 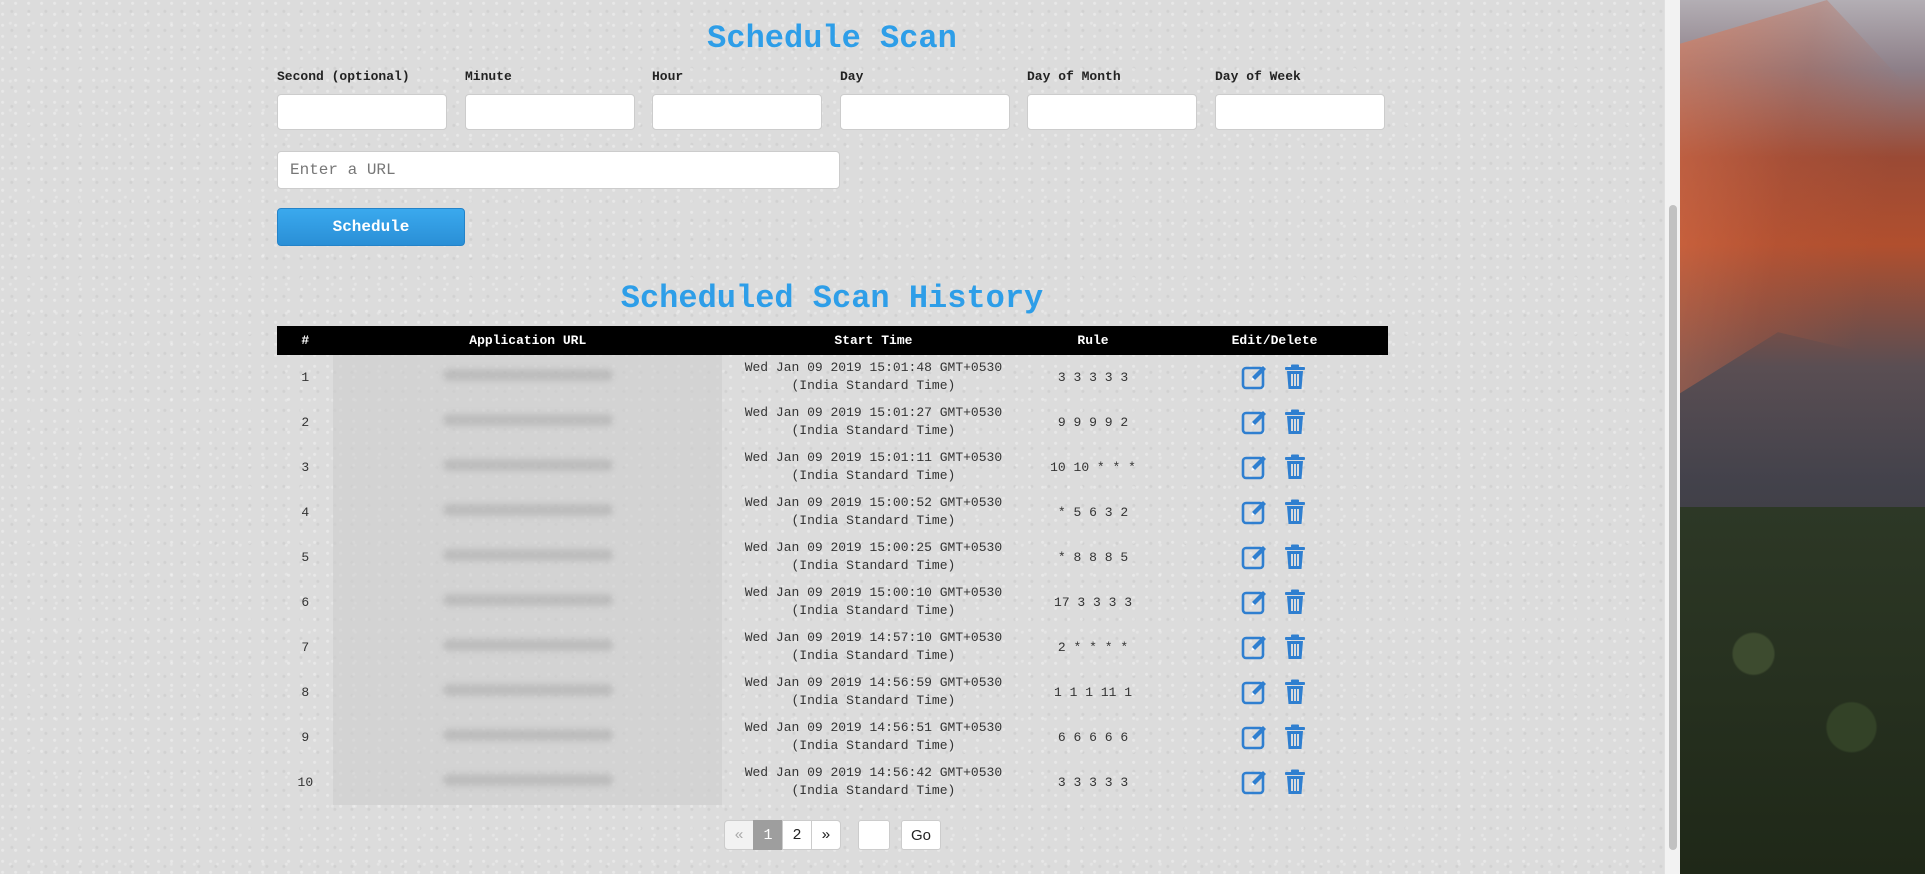 I want to click on start-time-date: Wed Jan 09 2019 15:01:11 GMT+0530, so click(x=873, y=457).